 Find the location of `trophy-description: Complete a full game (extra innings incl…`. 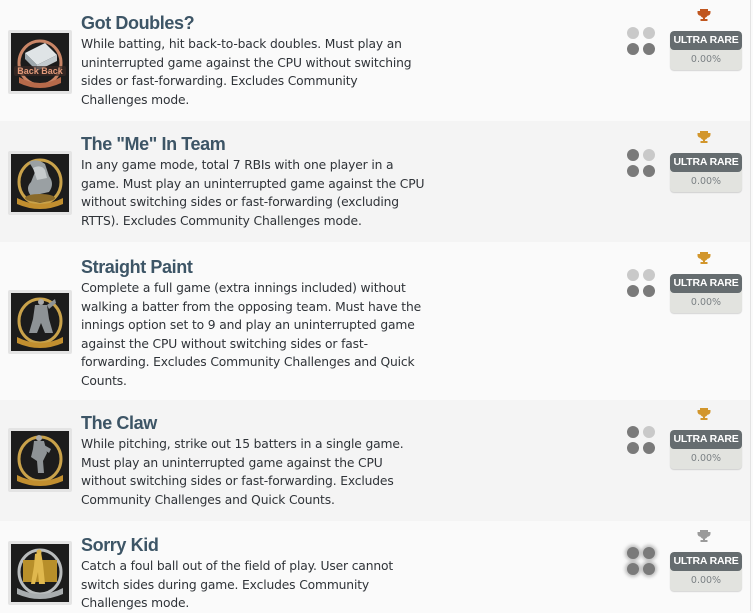

trophy-description: Complete a full game (extra innings incl… is located at coordinates (251, 334).